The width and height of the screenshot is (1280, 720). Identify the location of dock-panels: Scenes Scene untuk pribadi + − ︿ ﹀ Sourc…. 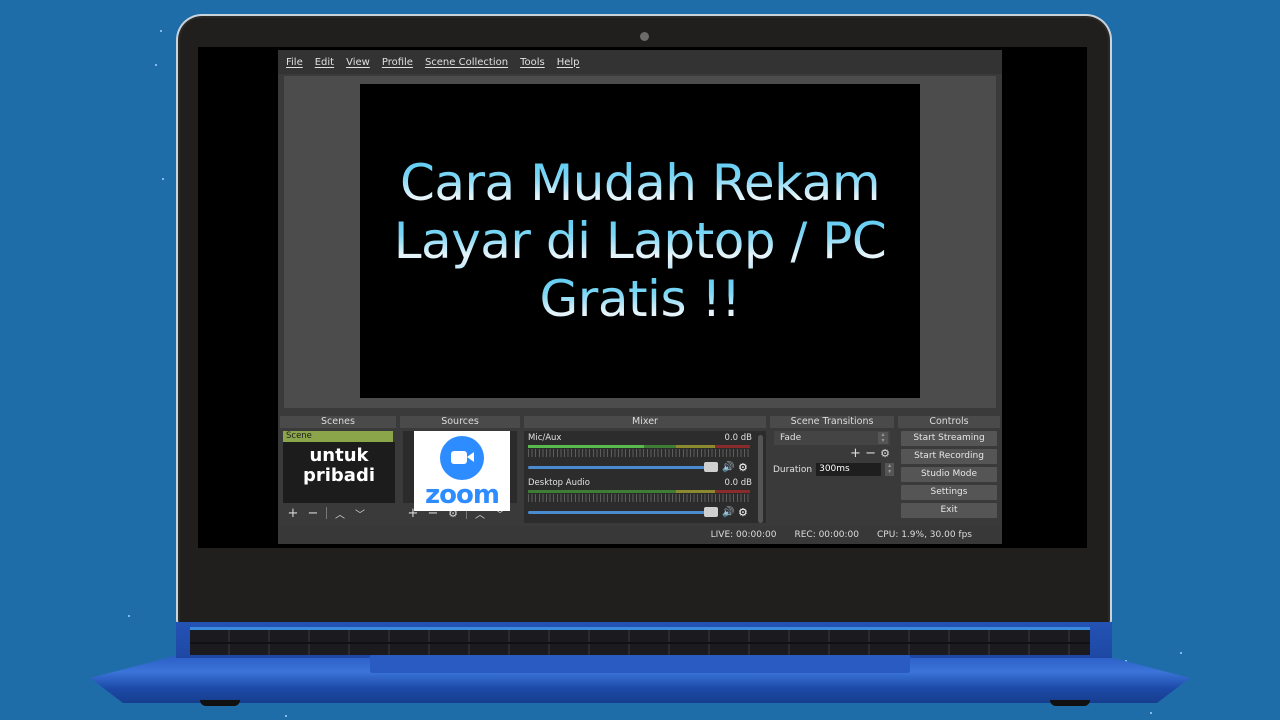
(640, 469).